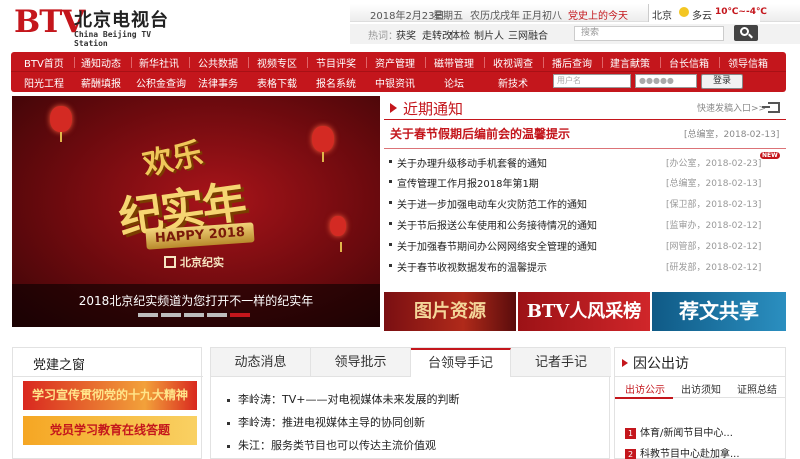  What do you see at coordinates (771, 107) in the screenshot?
I see `login-arrow-icon` at bounding box center [771, 107].